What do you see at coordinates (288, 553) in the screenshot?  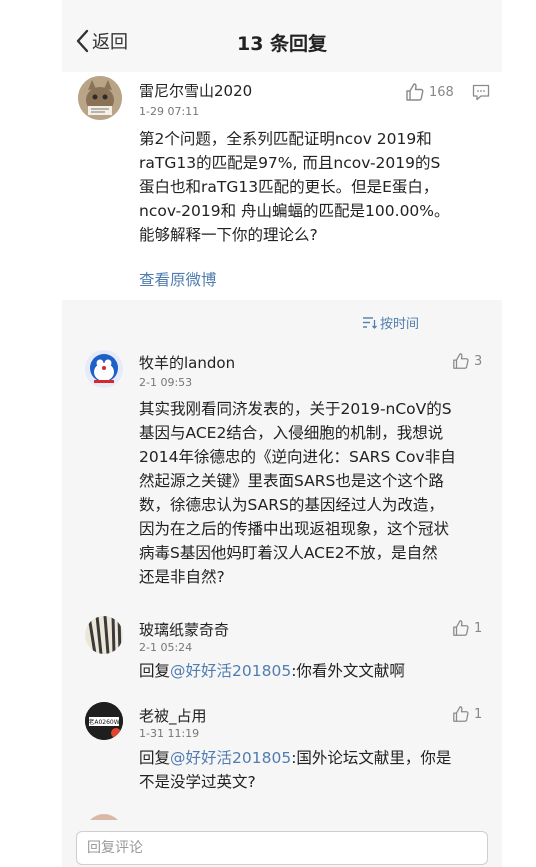 I see `reply-line: 病毒S基因他妈盯着汉人ACE2不放，是自然` at bounding box center [288, 553].